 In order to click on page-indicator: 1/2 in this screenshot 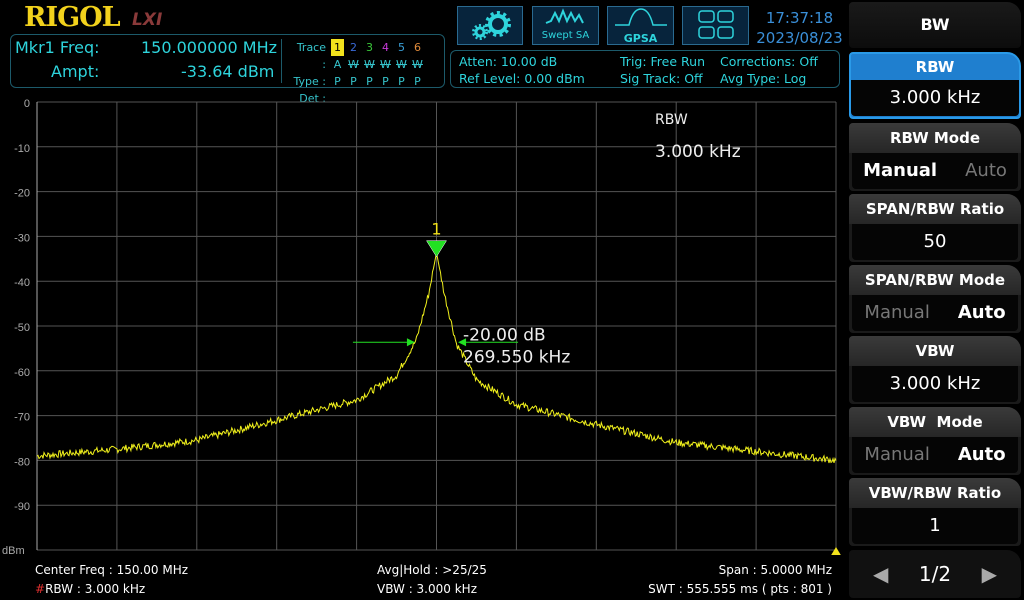, I will do `click(935, 574)`.